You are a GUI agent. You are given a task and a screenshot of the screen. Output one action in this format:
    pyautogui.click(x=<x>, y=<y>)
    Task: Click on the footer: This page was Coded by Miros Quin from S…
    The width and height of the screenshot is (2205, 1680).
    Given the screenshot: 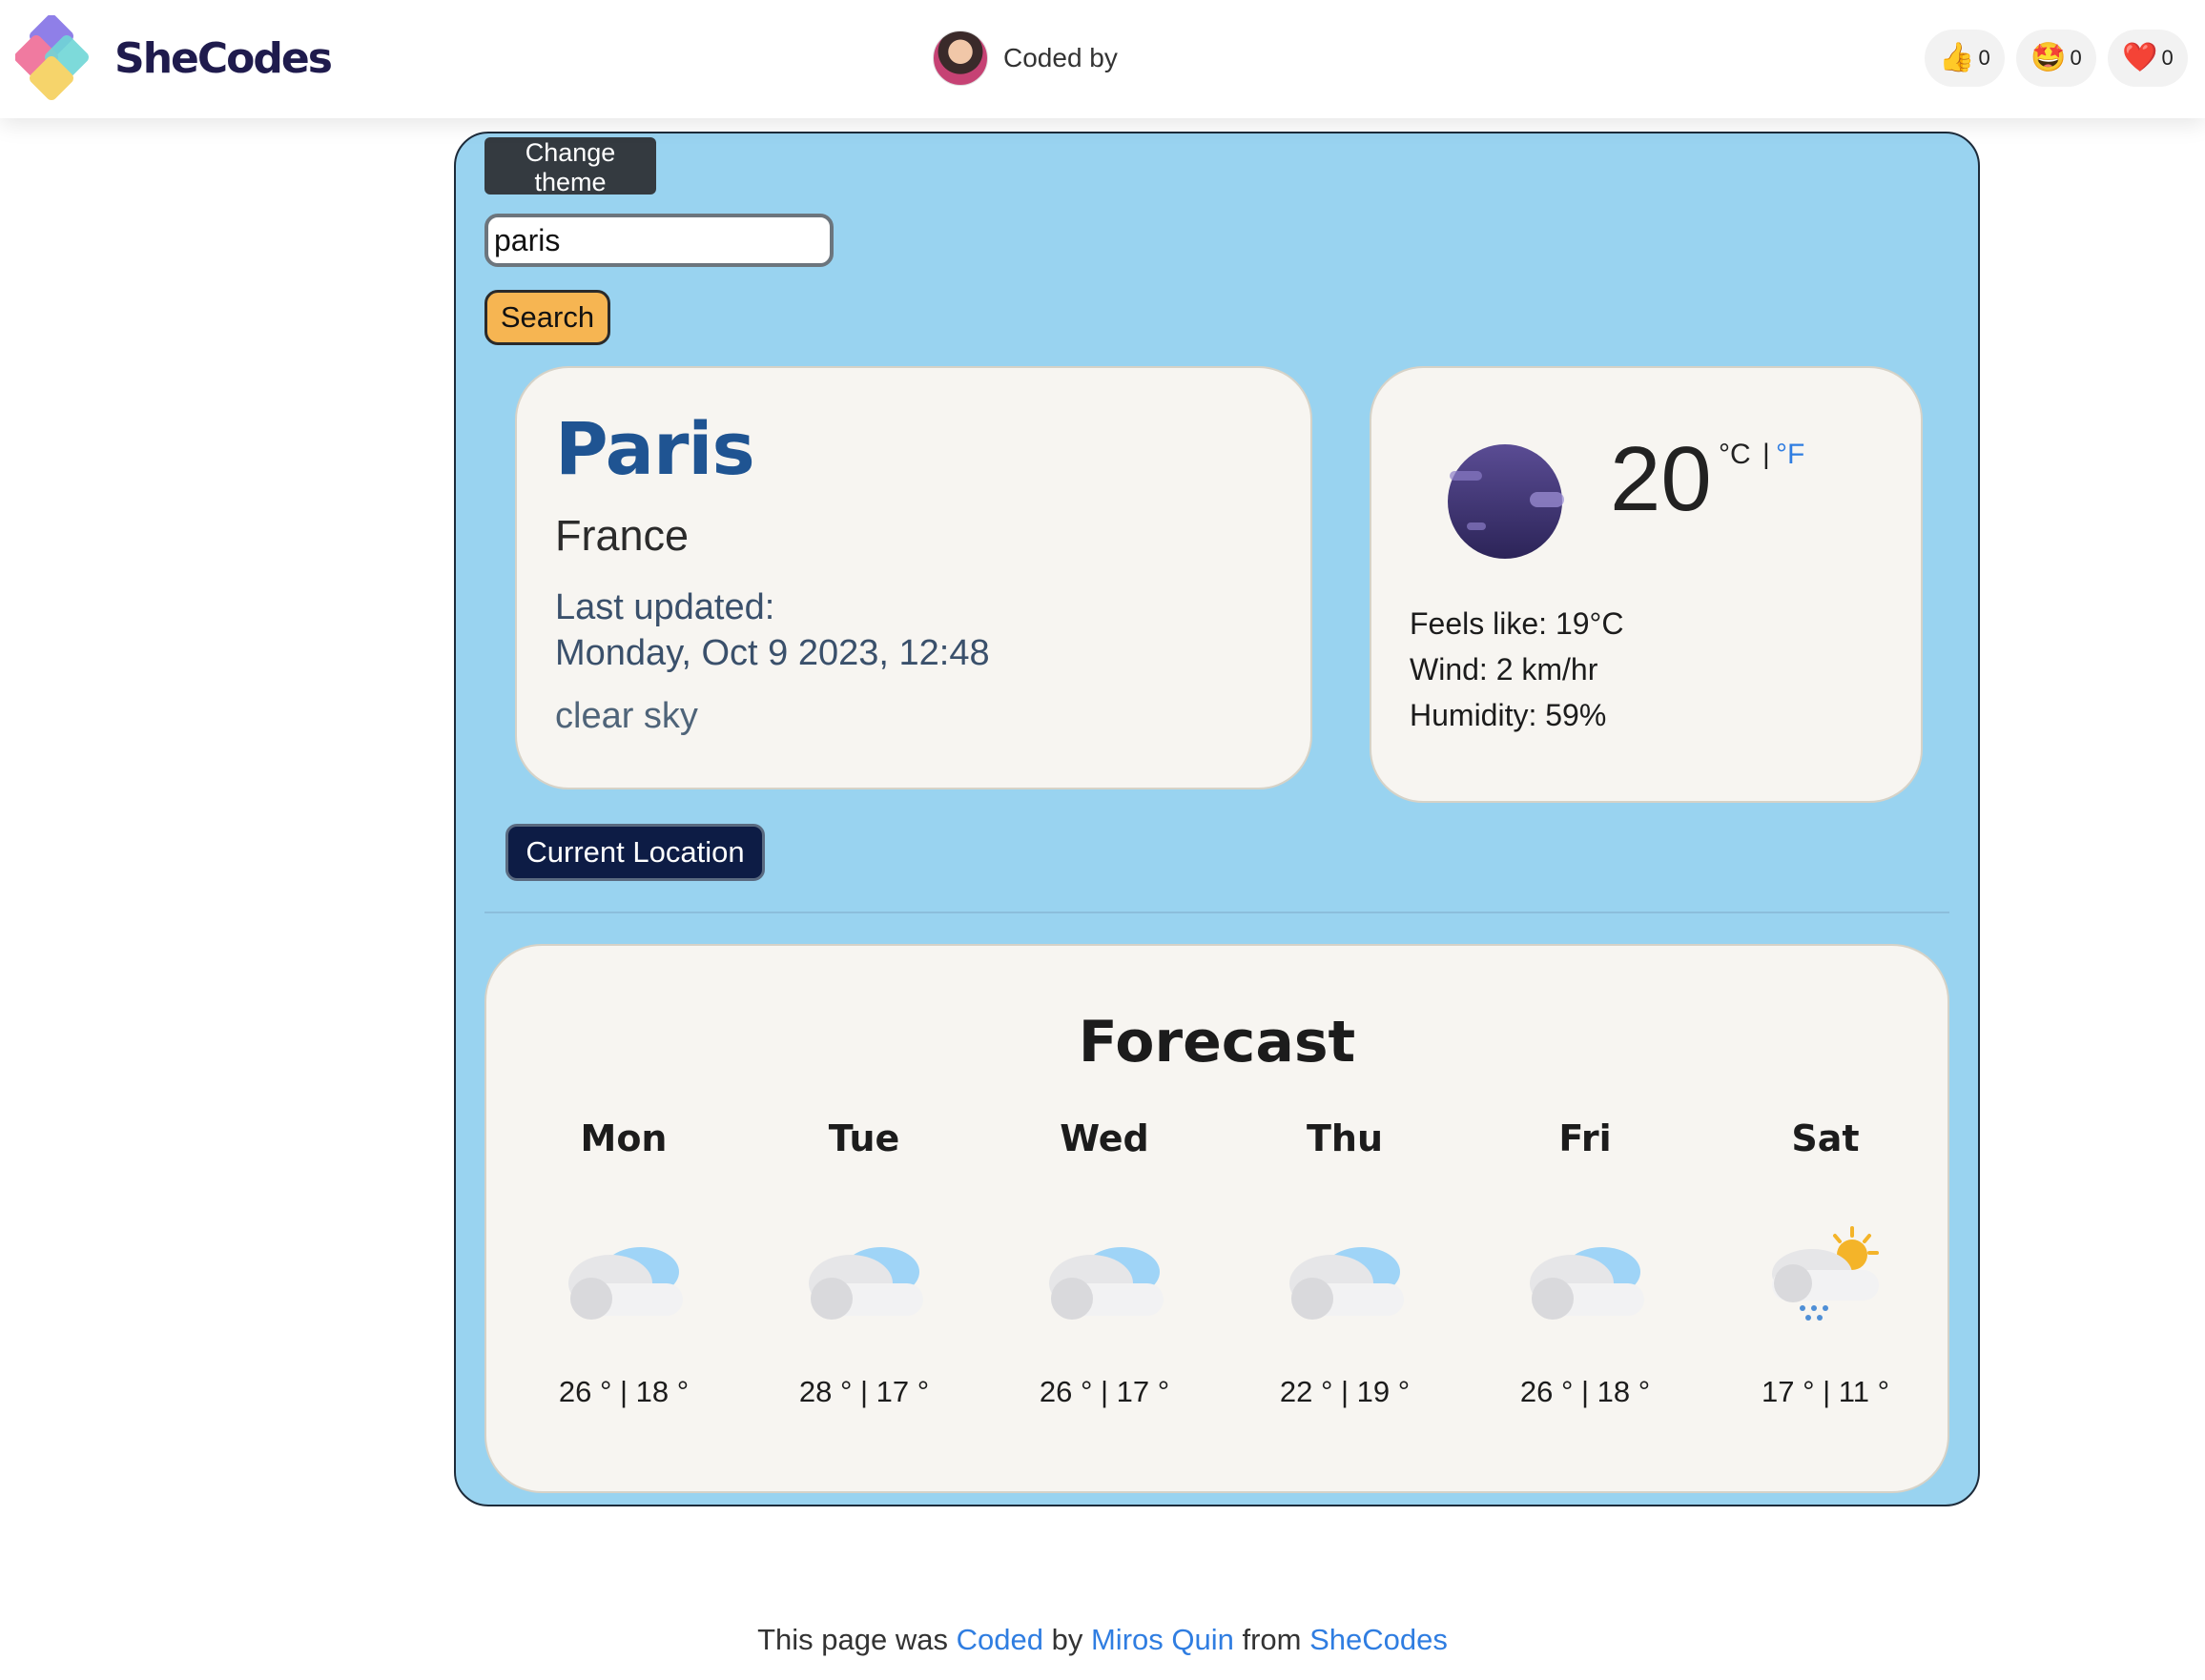 What is the action you would take?
    pyautogui.click(x=1102, y=1640)
    